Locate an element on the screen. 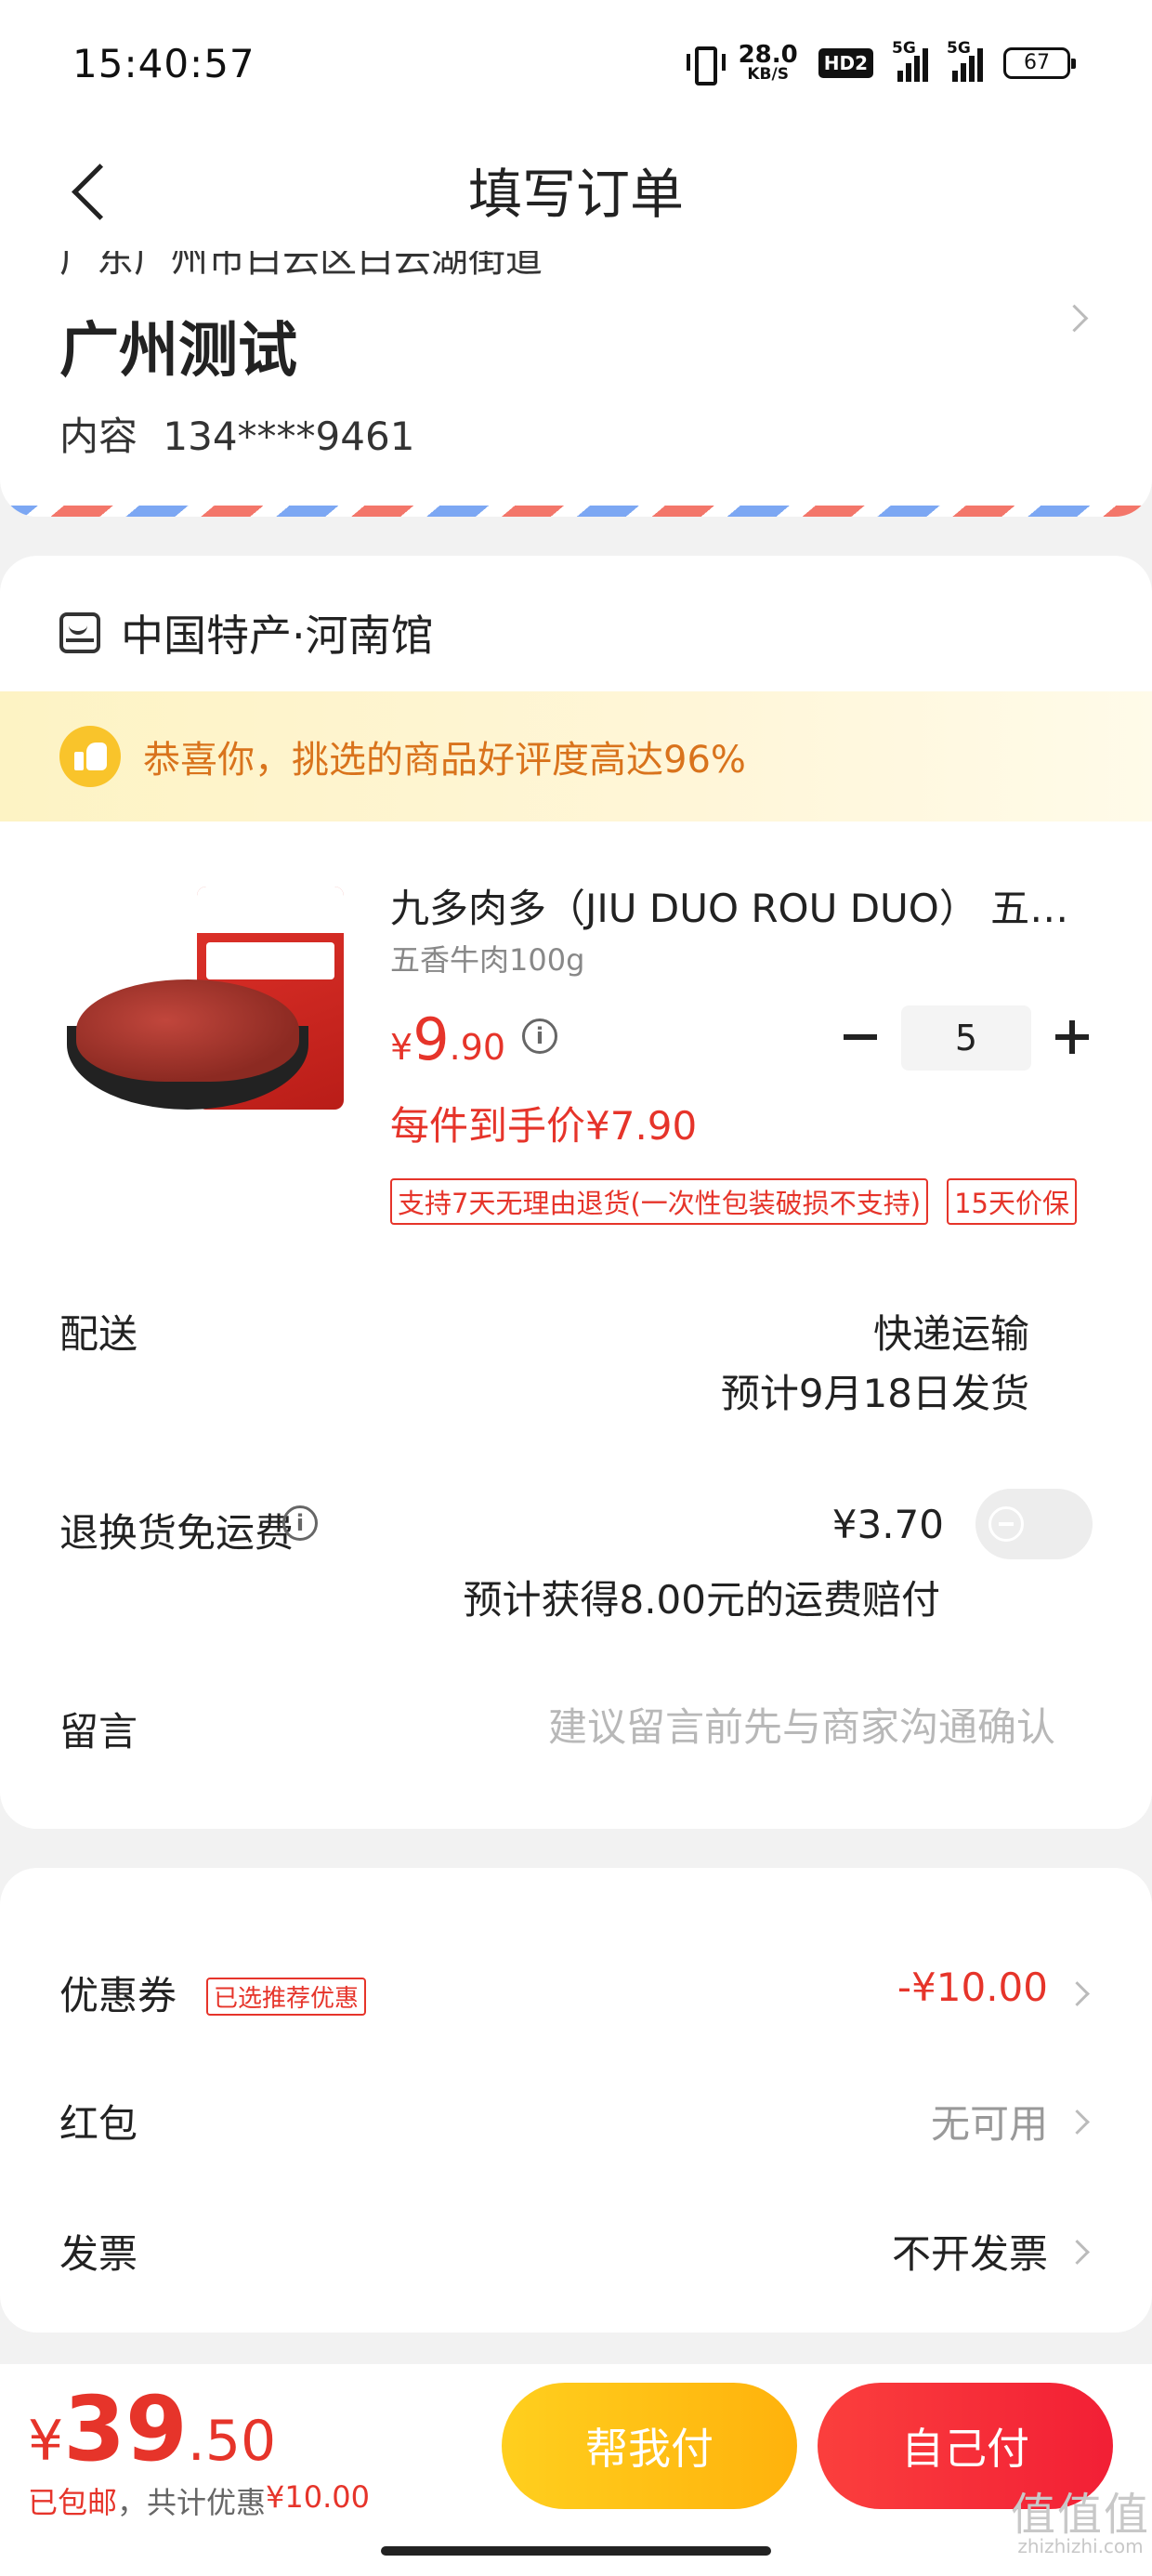 The width and height of the screenshot is (1152, 2576). vibrate-icon is located at coordinates (706, 65).